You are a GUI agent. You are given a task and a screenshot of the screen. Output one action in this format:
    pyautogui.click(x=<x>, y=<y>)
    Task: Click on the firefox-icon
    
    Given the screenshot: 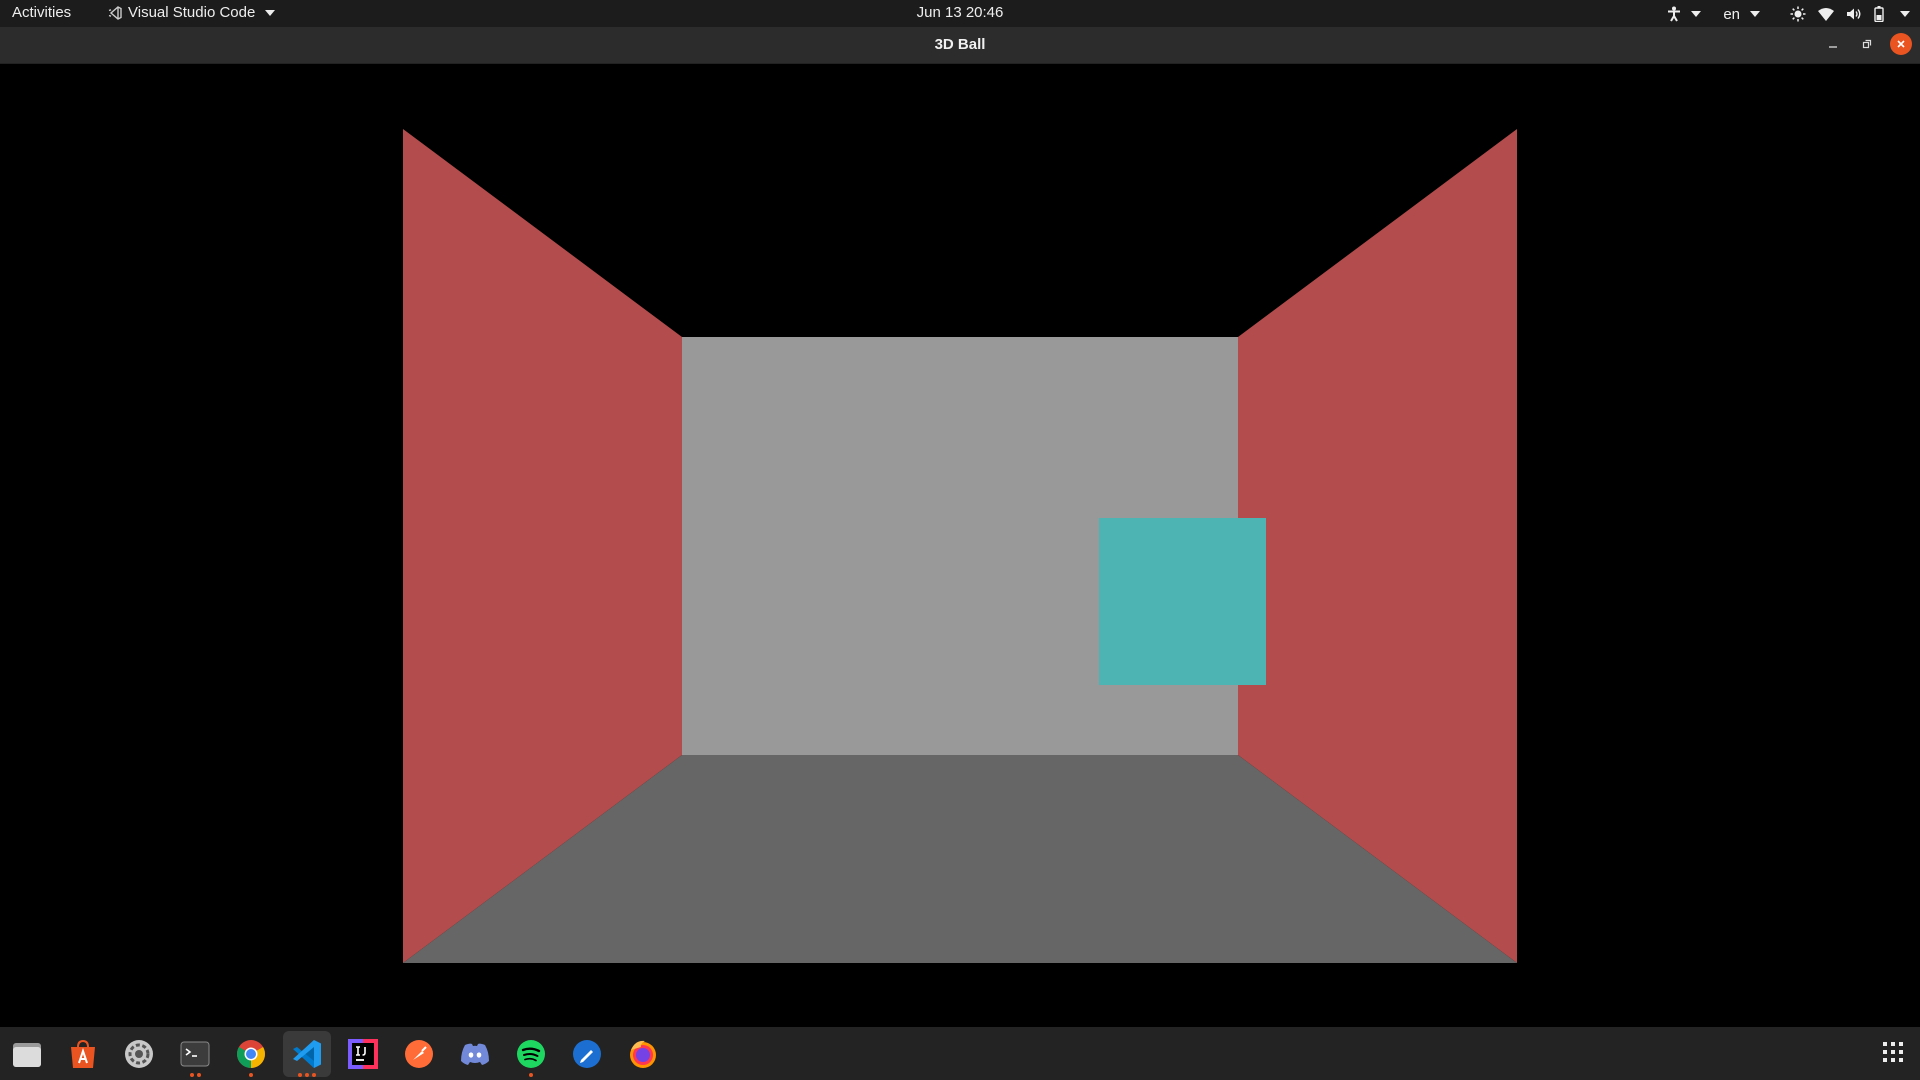 What is the action you would take?
    pyautogui.click(x=643, y=1054)
    